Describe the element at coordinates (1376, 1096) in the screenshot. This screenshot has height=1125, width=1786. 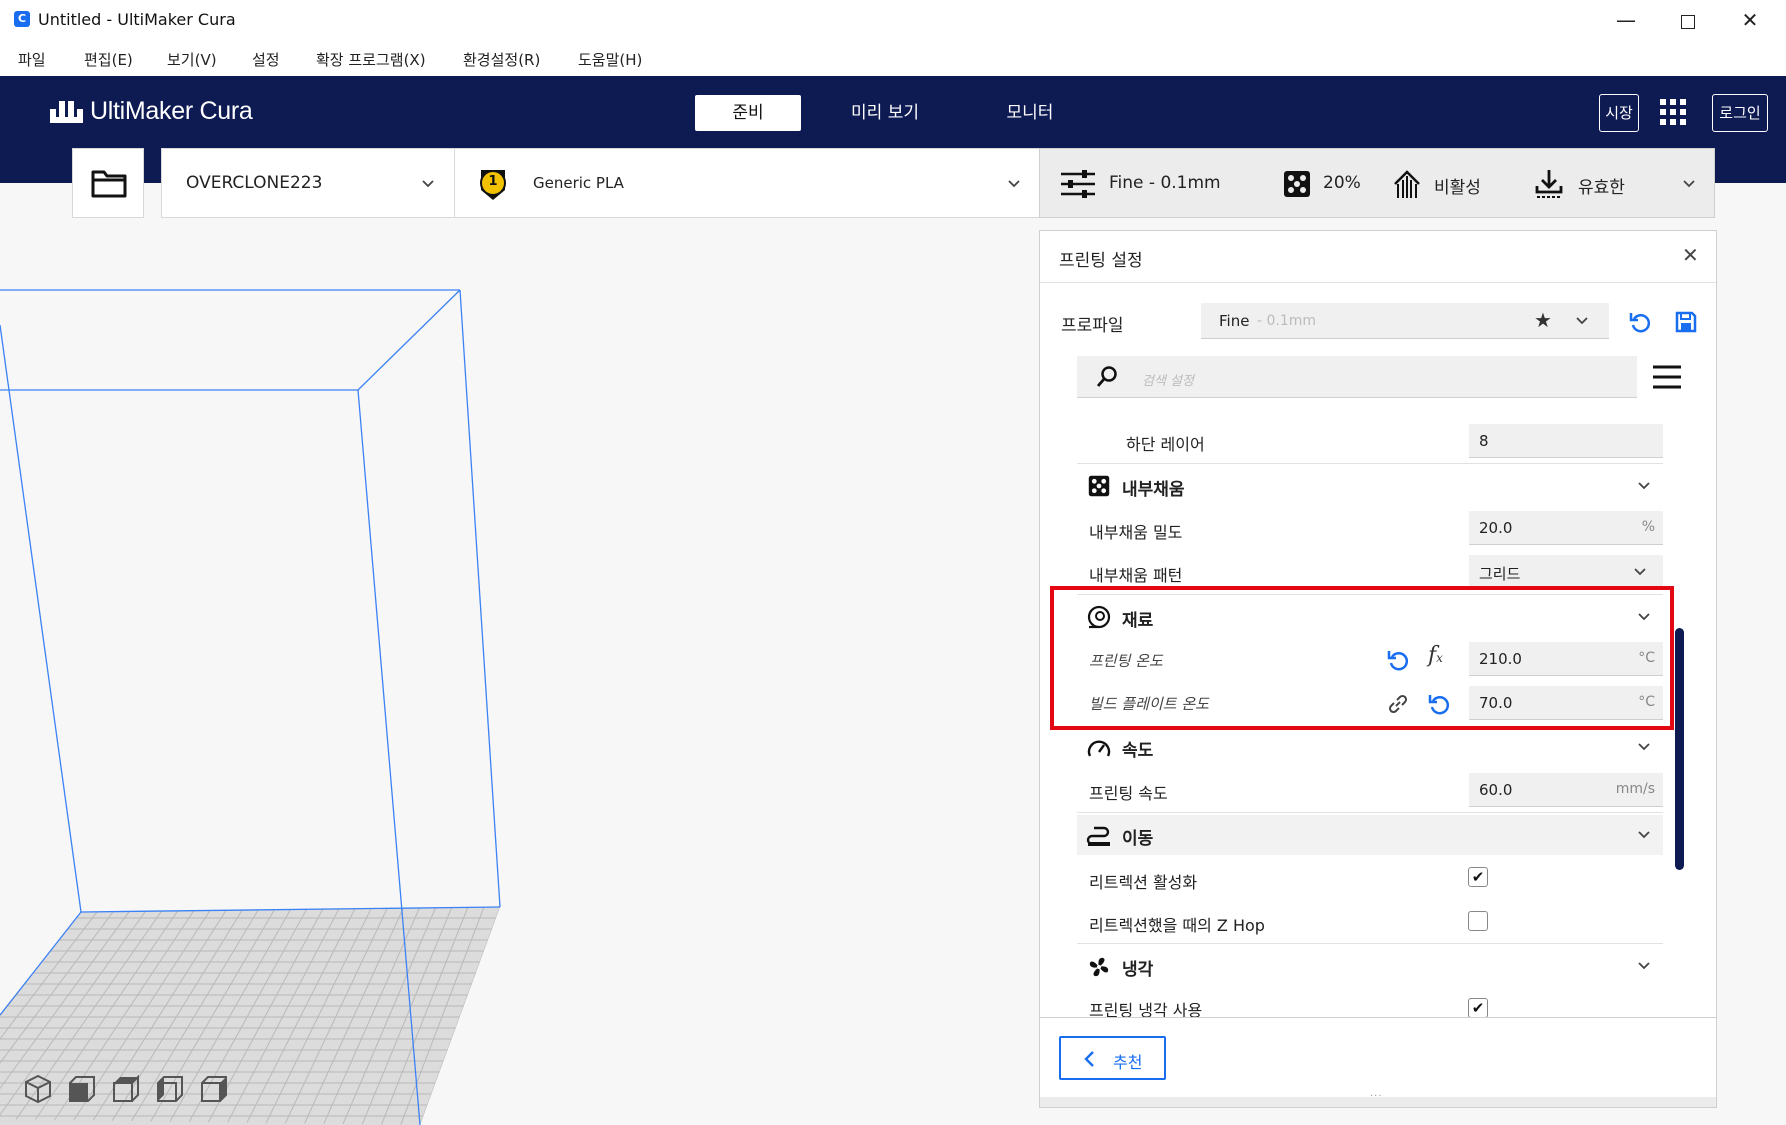
I see `grip-icon: ···` at that location.